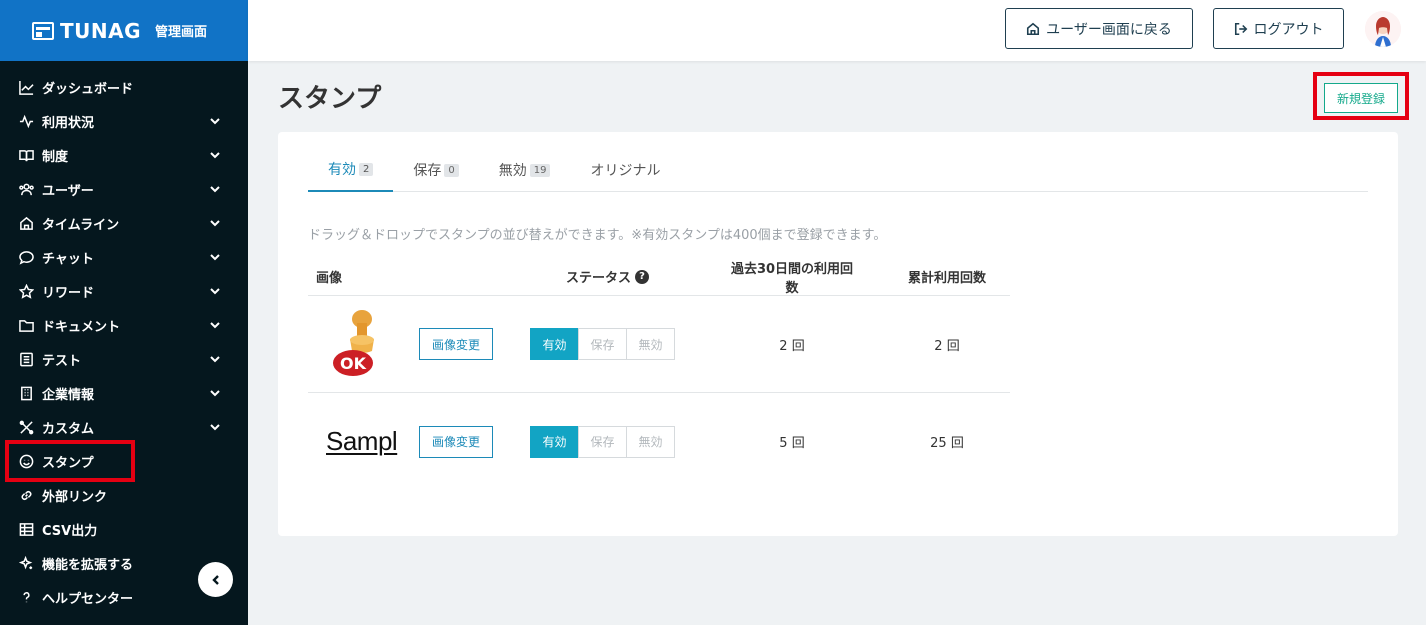  I want to click on column-header-status: ステータス ?, so click(608, 276).